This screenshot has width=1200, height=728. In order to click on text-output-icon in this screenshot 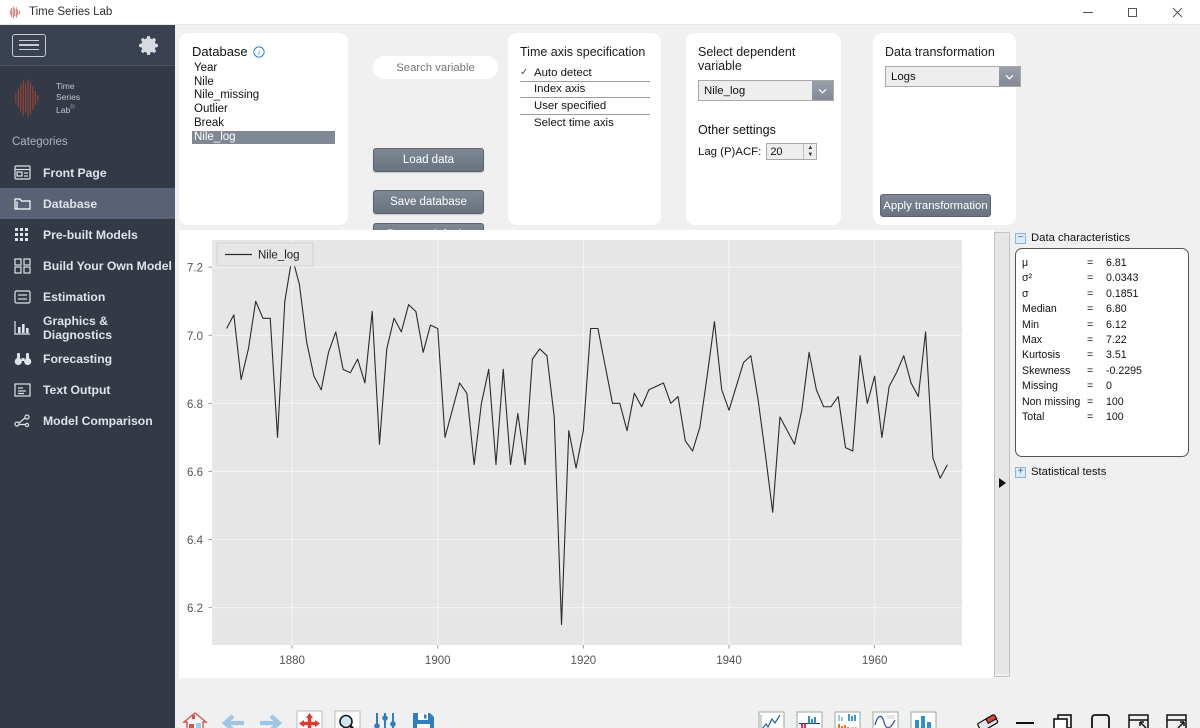, I will do `click(22, 389)`.